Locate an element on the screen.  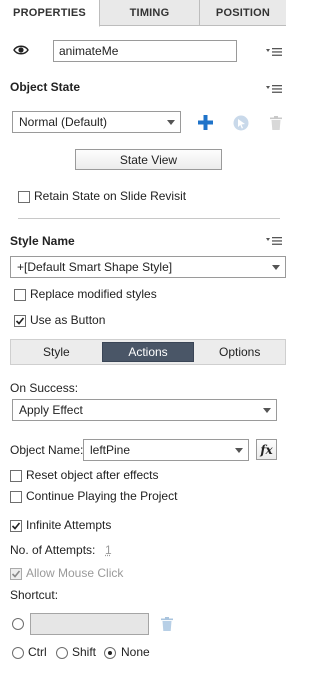
section-divider is located at coordinates (149, 218).